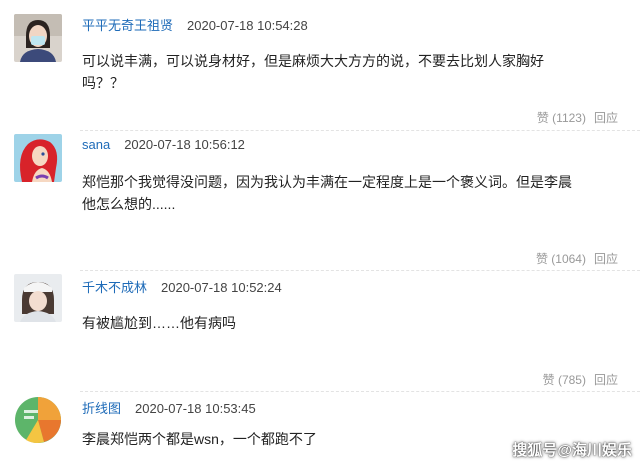 This screenshot has height=468, width=640. What do you see at coordinates (561, 118) in the screenshot?
I see `like-button: 赞 (1123)` at bounding box center [561, 118].